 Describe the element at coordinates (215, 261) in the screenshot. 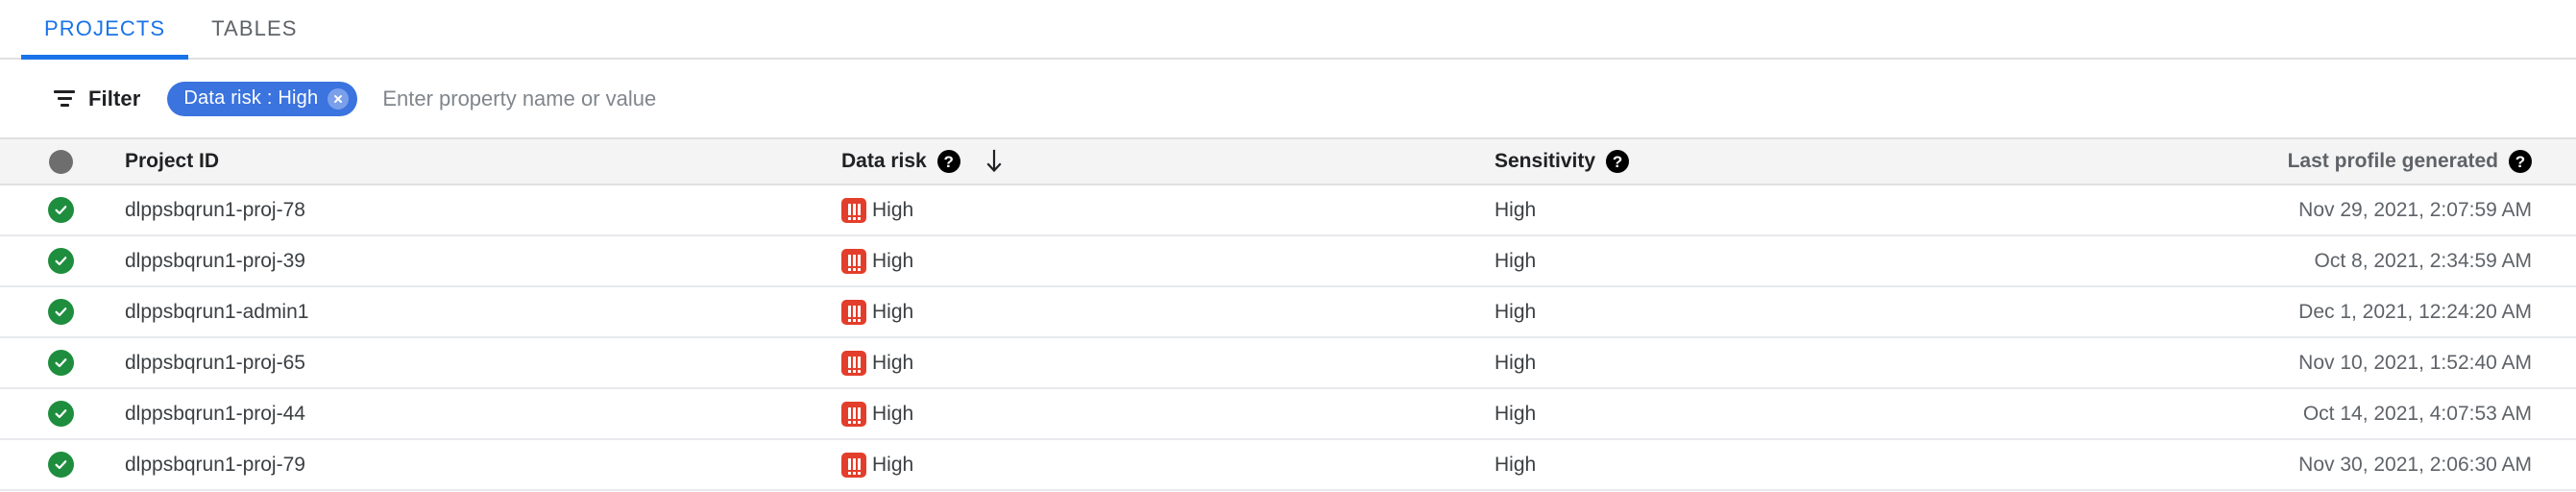

I see `row-project-id-text: dlppsbqrun1-proj-39` at that location.